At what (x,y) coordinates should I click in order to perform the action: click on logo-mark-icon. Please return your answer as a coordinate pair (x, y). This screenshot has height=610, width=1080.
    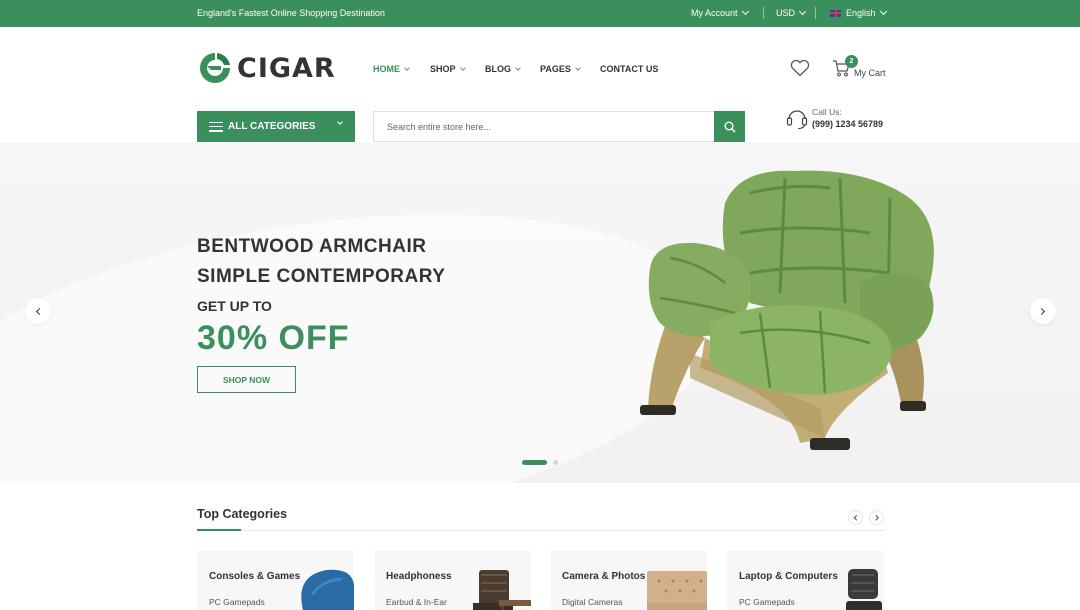
    Looking at the image, I should click on (215, 68).